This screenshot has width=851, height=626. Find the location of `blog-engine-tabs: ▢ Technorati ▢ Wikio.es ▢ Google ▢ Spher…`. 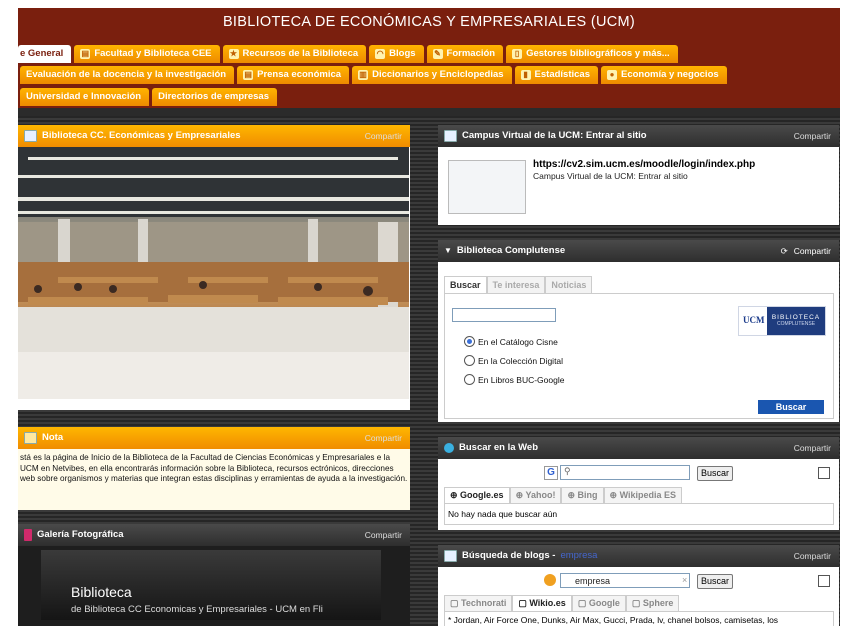

blog-engine-tabs: ▢ Technorati ▢ Wikio.es ▢ Google ▢ Spher… is located at coordinates (562, 603).